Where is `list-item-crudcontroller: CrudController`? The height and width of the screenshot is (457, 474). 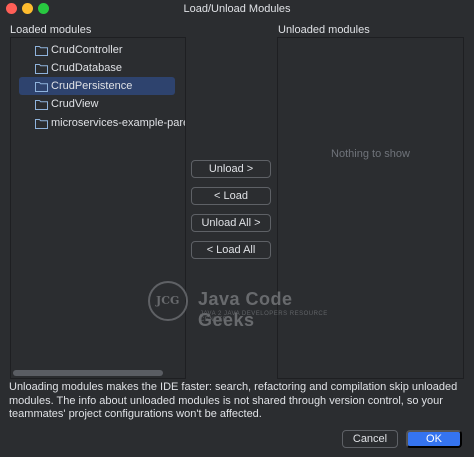
list-item-crudcontroller: CrudController is located at coordinates (97, 50).